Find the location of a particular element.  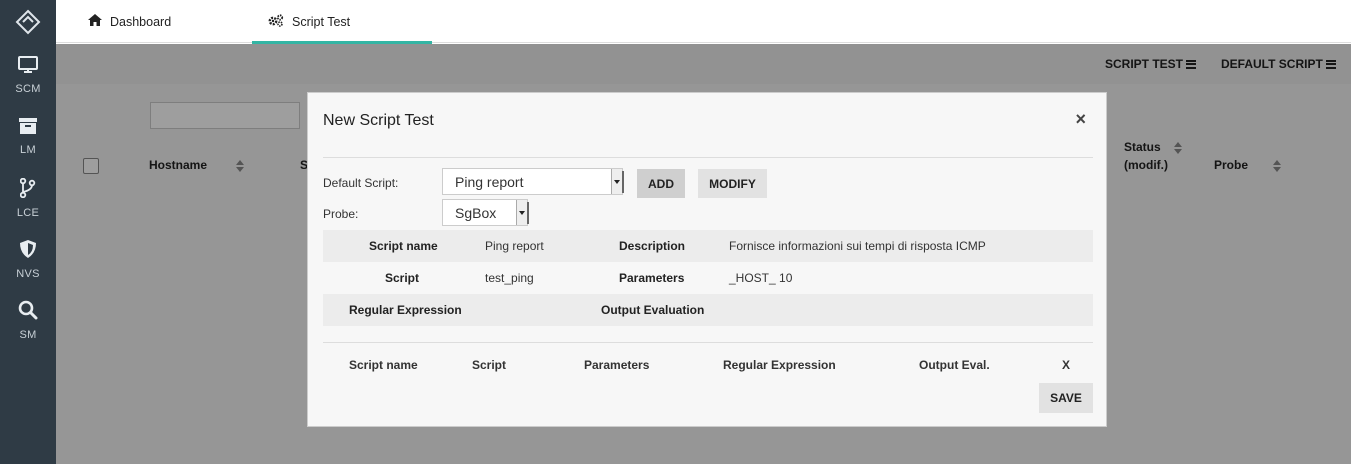

cogs-icon is located at coordinates (280, 21).